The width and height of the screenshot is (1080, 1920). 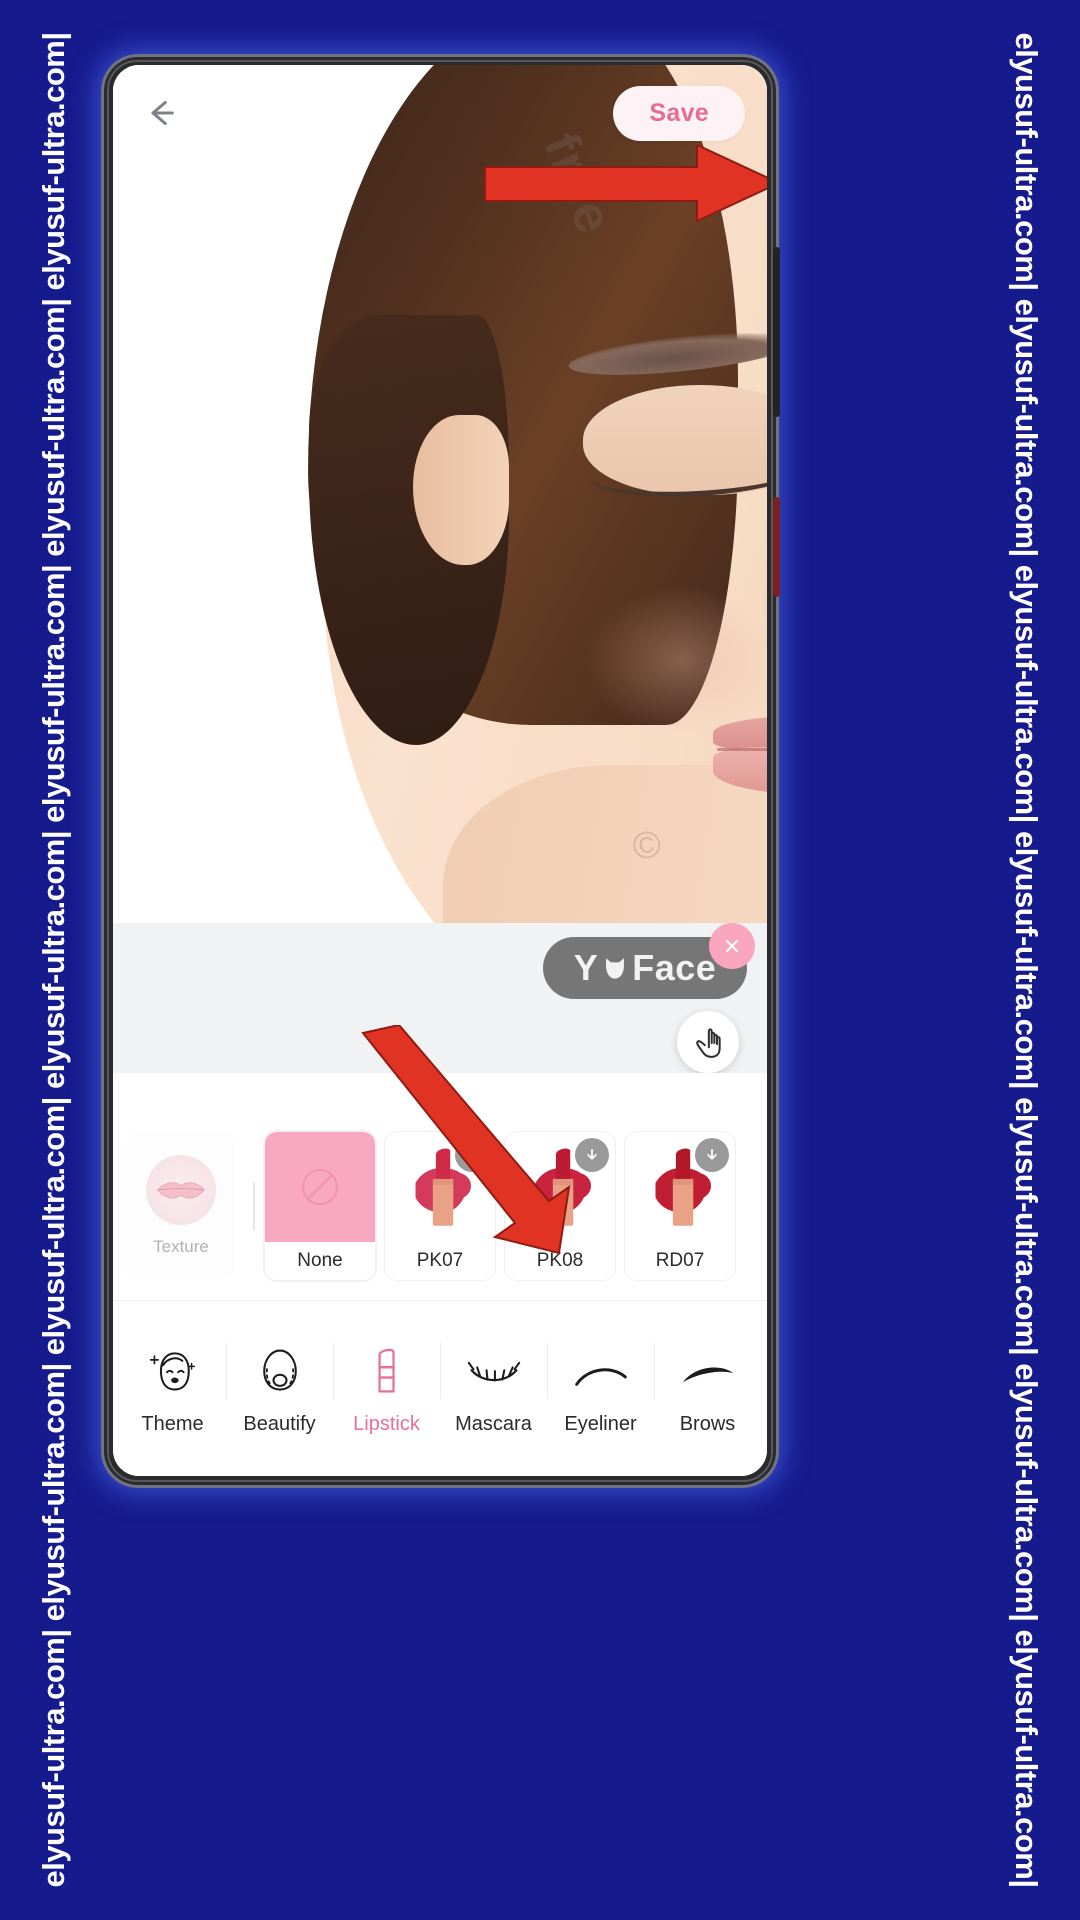 I want to click on beautify-glyph, so click(x=279, y=1370).